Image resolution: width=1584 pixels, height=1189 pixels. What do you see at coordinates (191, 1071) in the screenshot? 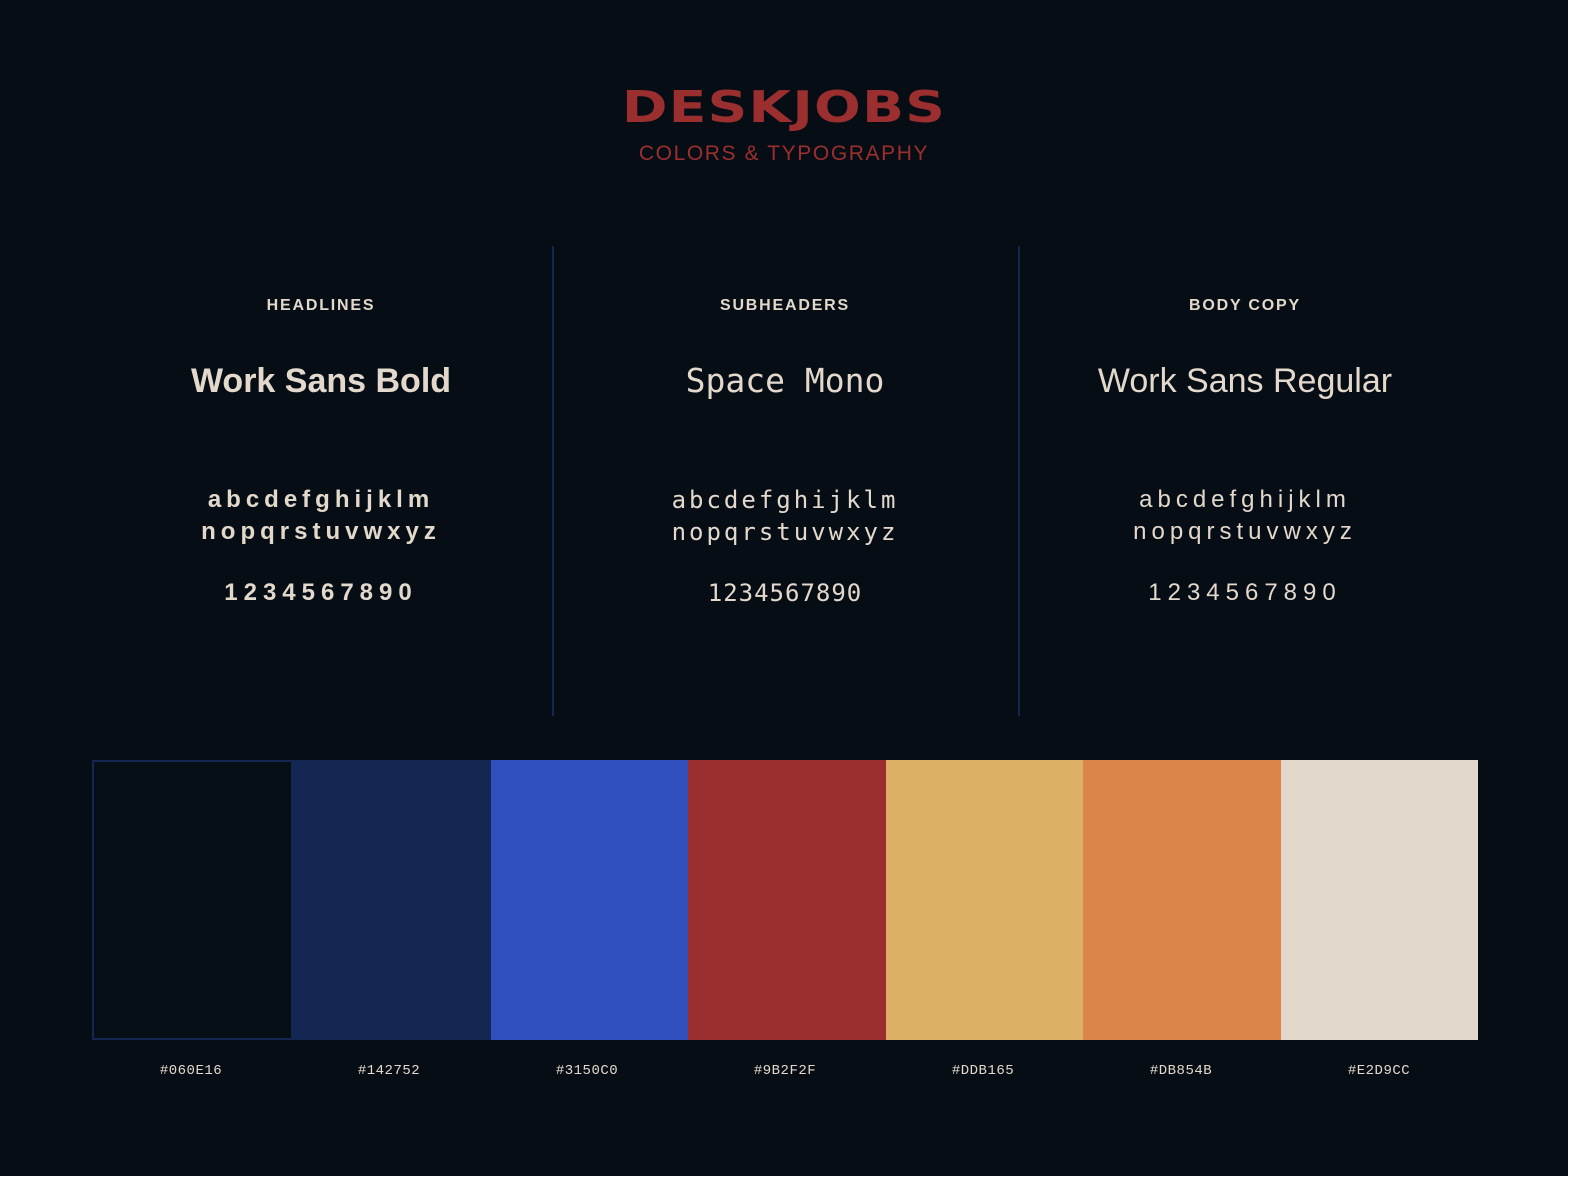
I see `color-hex-label: #060E16` at bounding box center [191, 1071].